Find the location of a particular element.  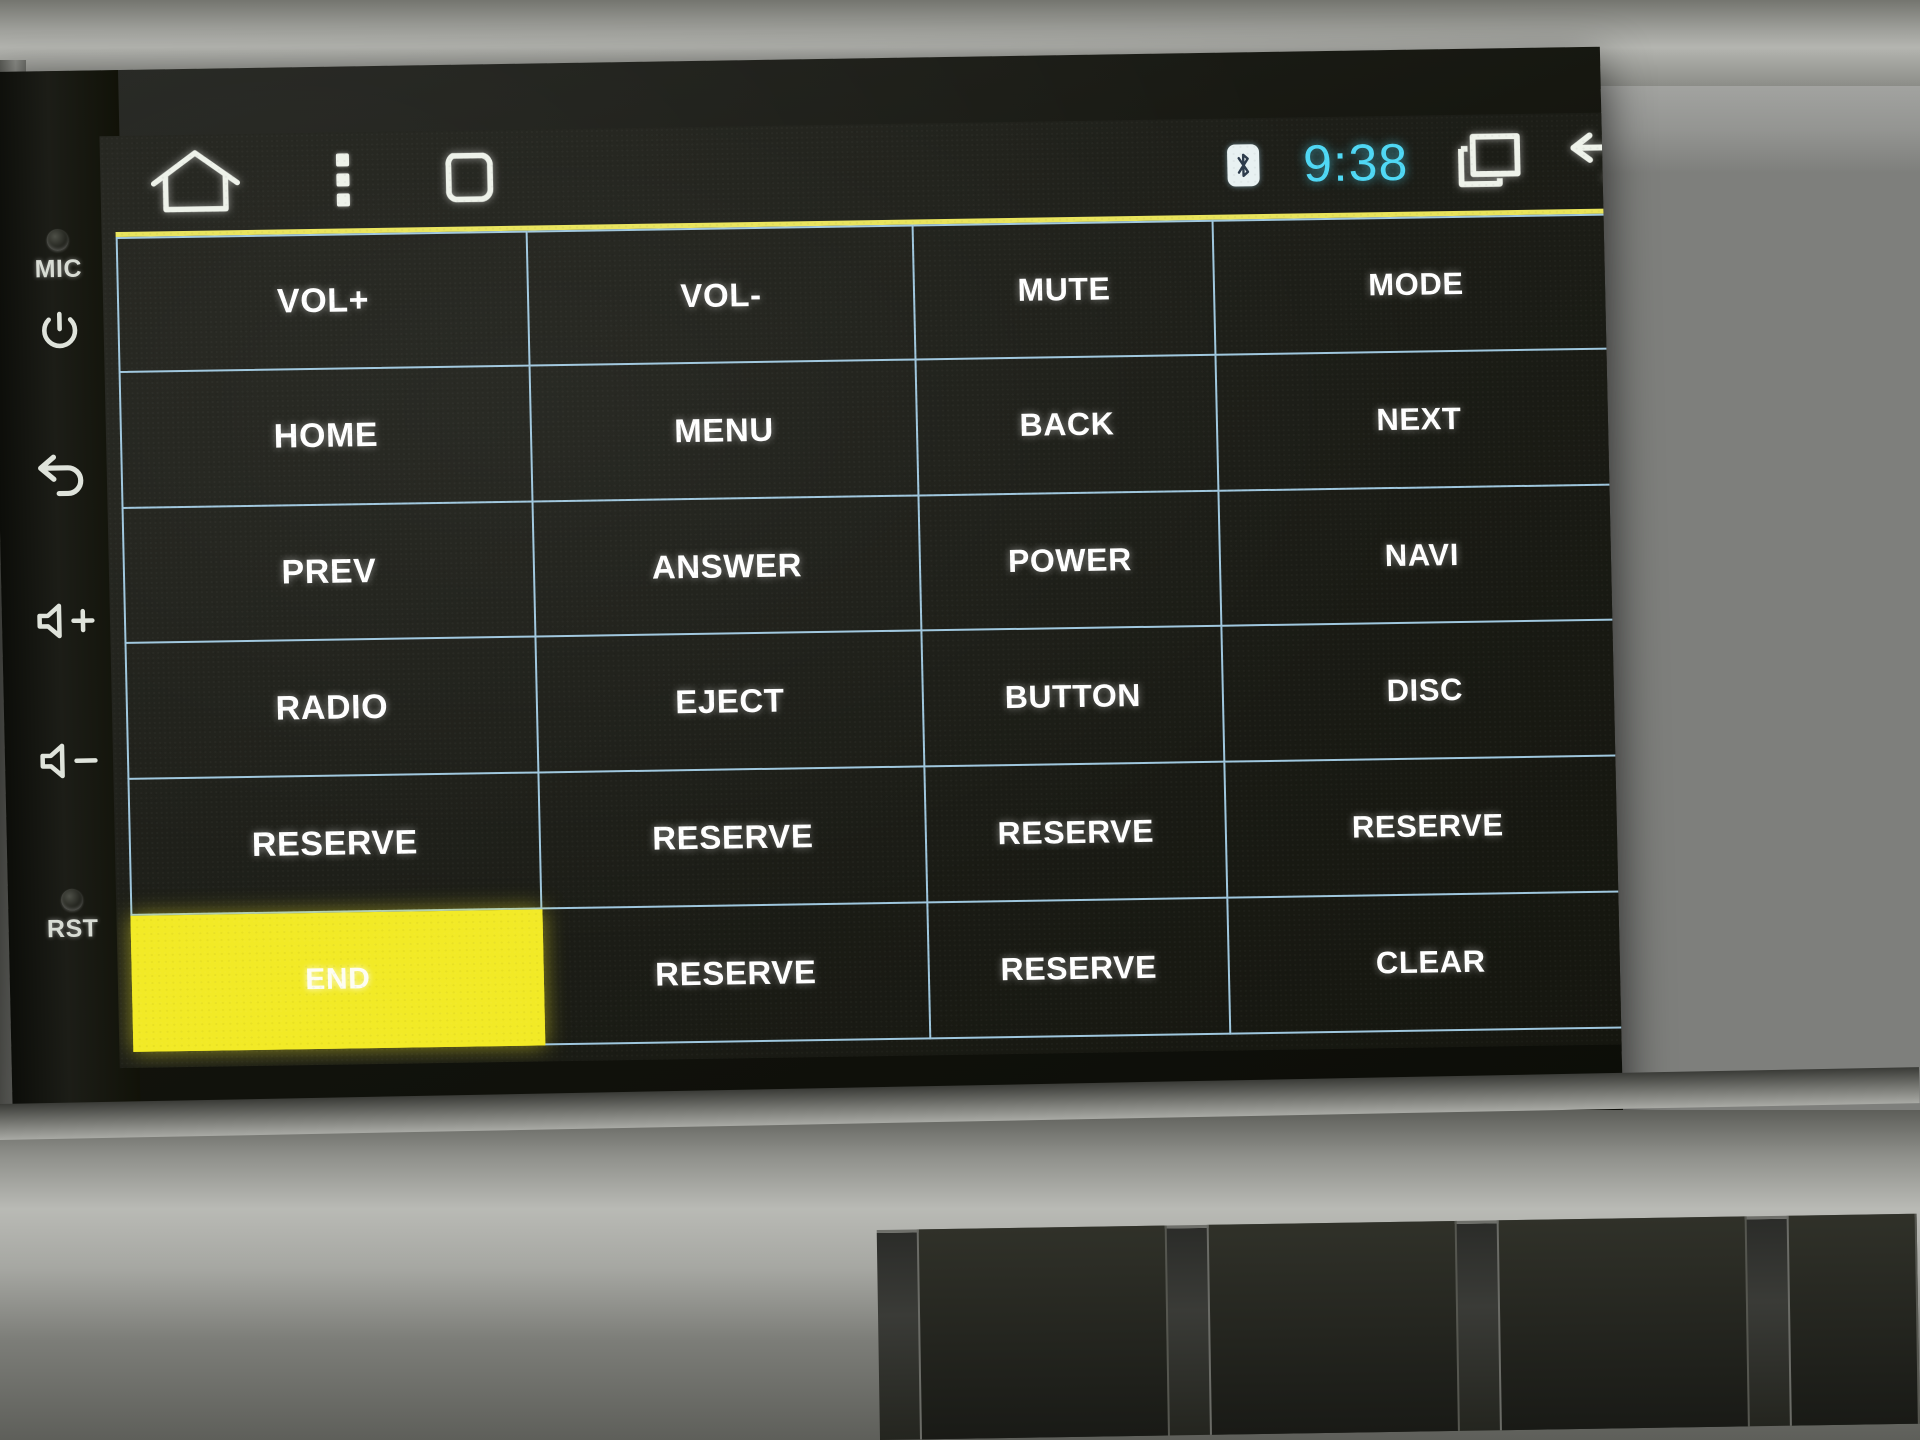

key-cell-label: ANSWER is located at coordinates (727, 565).